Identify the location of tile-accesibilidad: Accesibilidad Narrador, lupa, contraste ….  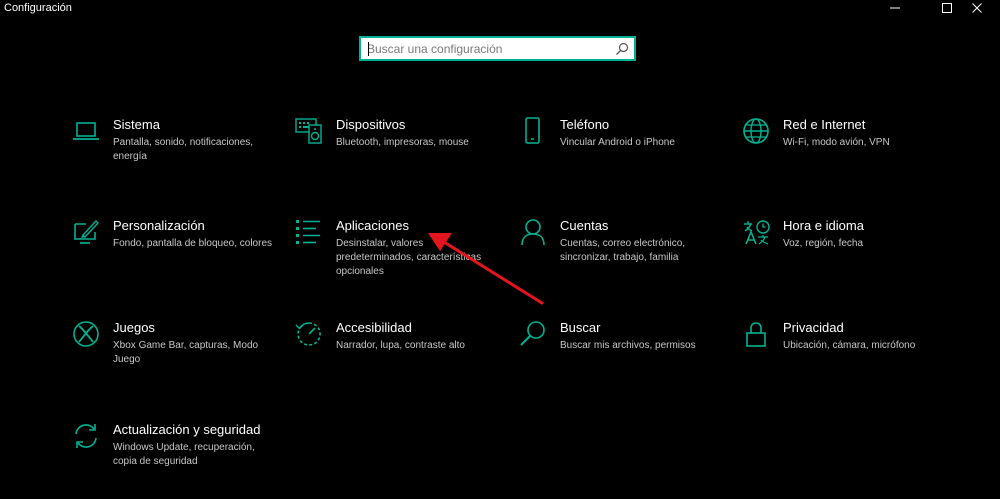
(397, 355).